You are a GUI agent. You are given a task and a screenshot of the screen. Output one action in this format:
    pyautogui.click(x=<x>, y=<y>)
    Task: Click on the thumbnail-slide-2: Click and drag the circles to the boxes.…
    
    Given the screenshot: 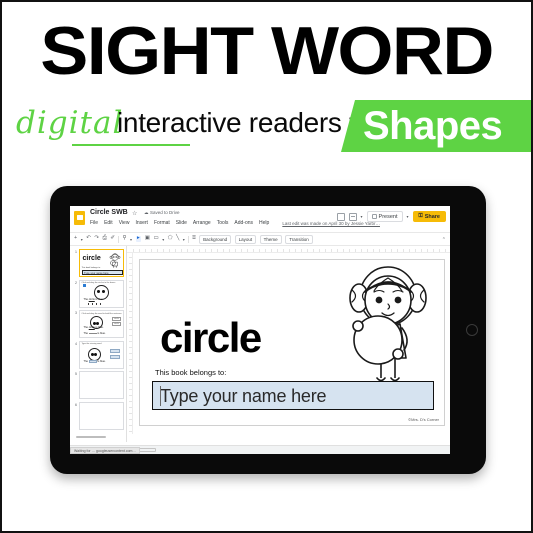 What is the action you would take?
    pyautogui.click(x=101, y=293)
    